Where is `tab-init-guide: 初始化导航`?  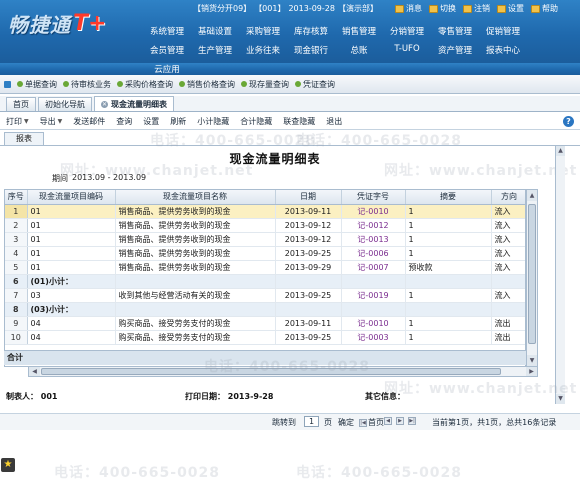 tab-init-guide: 初始化导航 is located at coordinates (65, 104).